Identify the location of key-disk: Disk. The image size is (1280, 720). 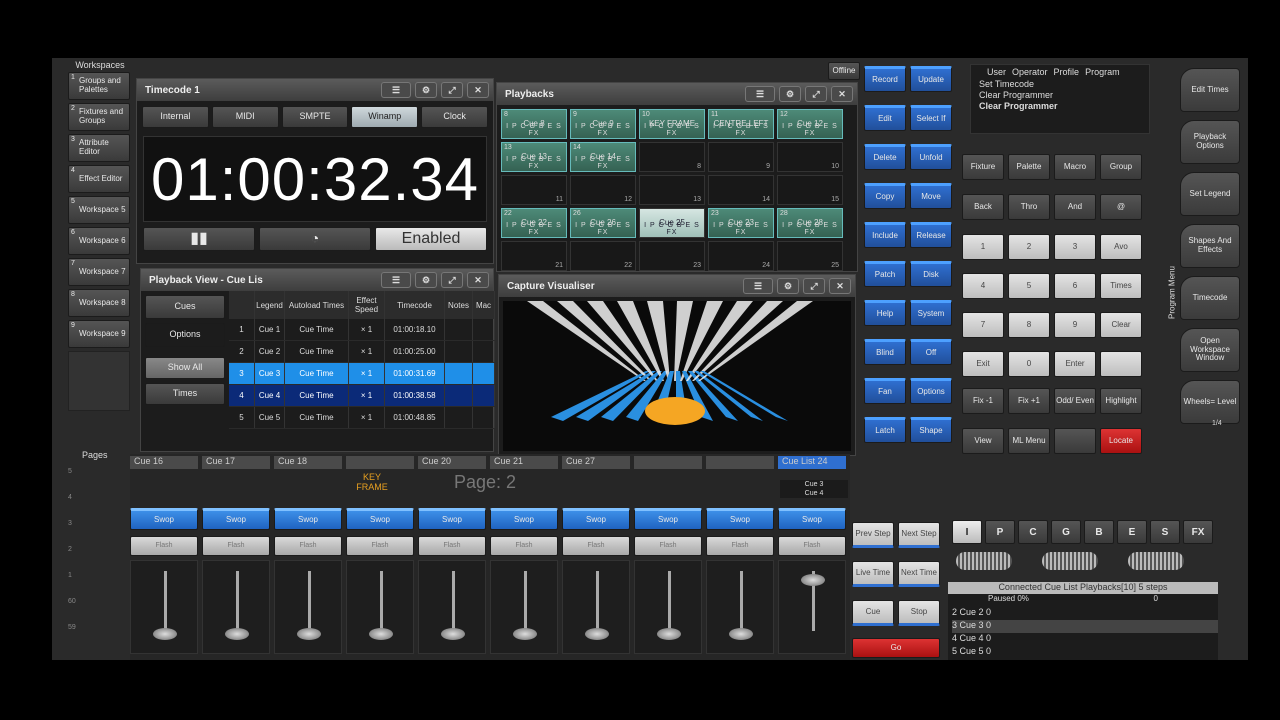
(931, 274).